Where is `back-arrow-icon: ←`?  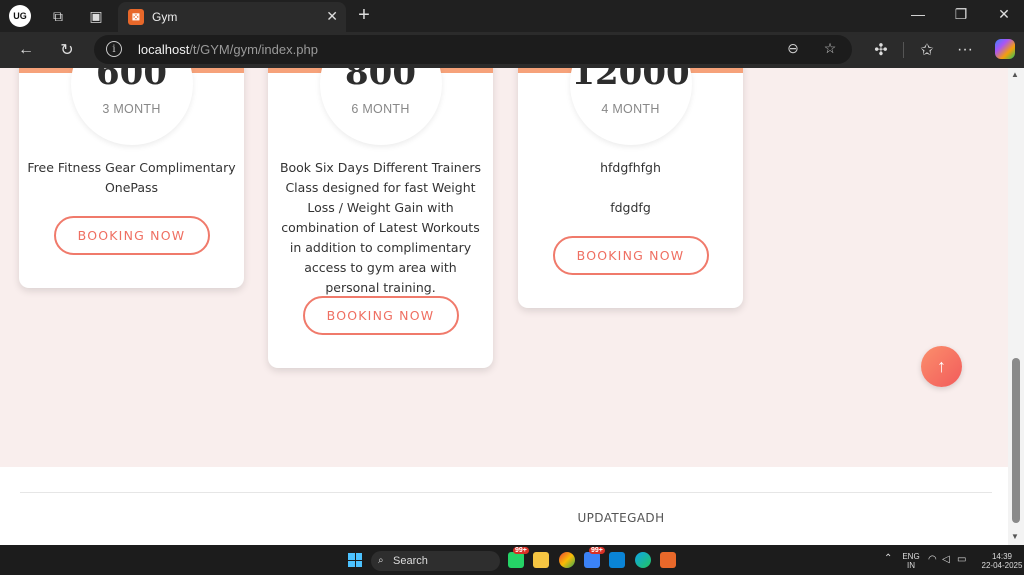
back-arrow-icon: ← is located at coordinates (26, 50).